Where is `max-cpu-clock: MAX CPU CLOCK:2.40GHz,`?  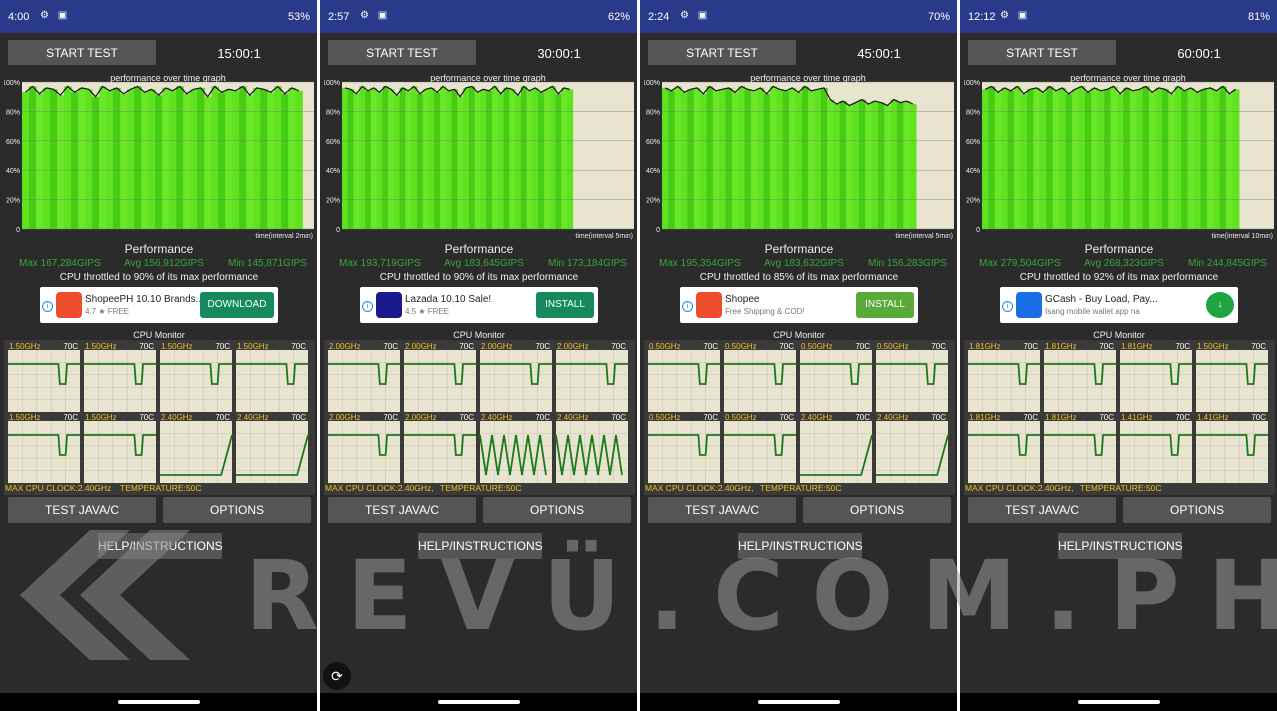 max-cpu-clock: MAX CPU CLOCK:2.40GHz, is located at coordinates (699, 488).